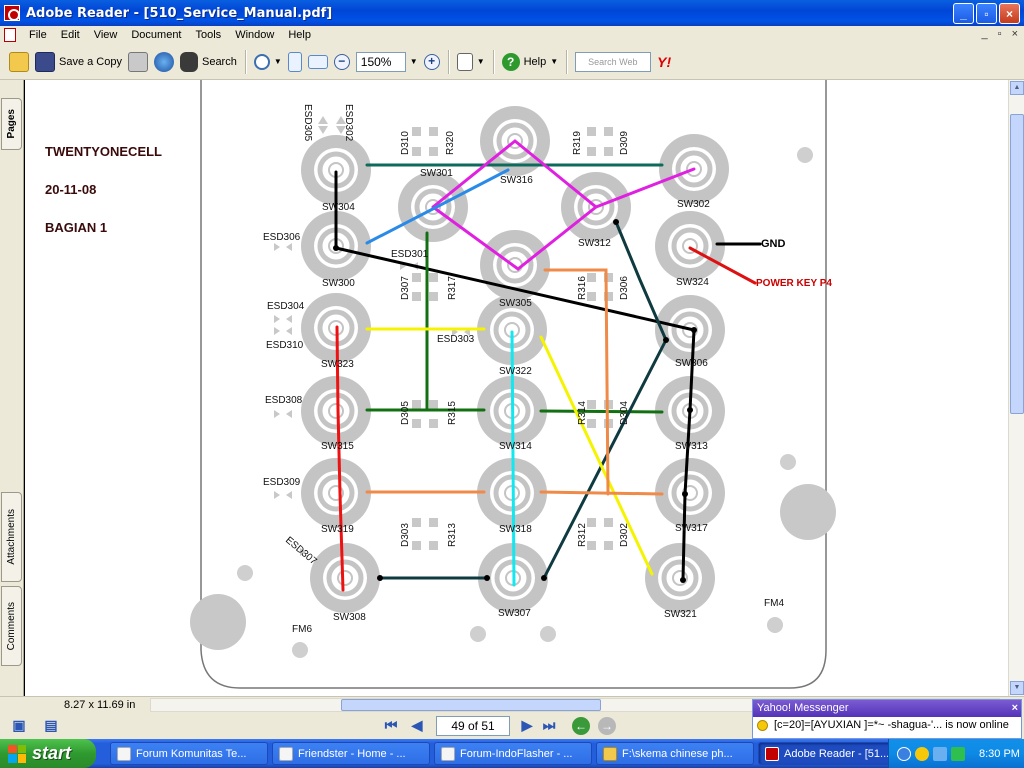 The image size is (1024, 768). I want to click on esd-label: ESD305, so click(307, 123).